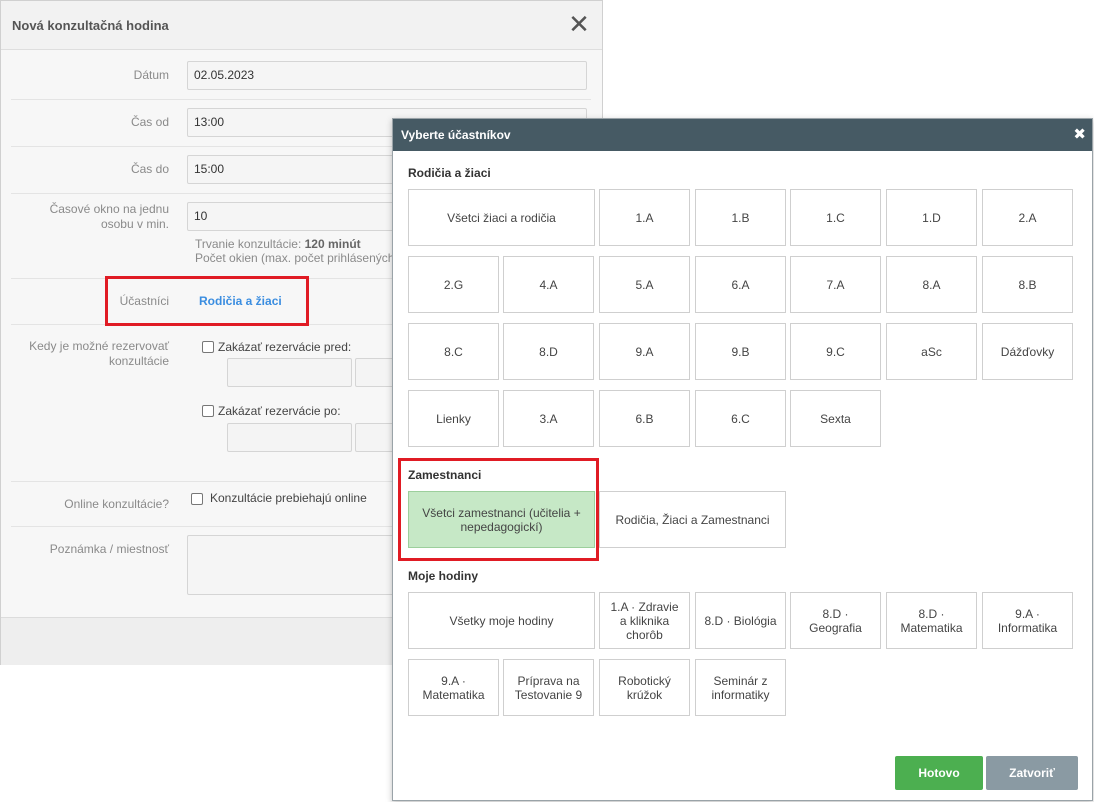  I want to click on class-tile: aSc, so click(931, 351).